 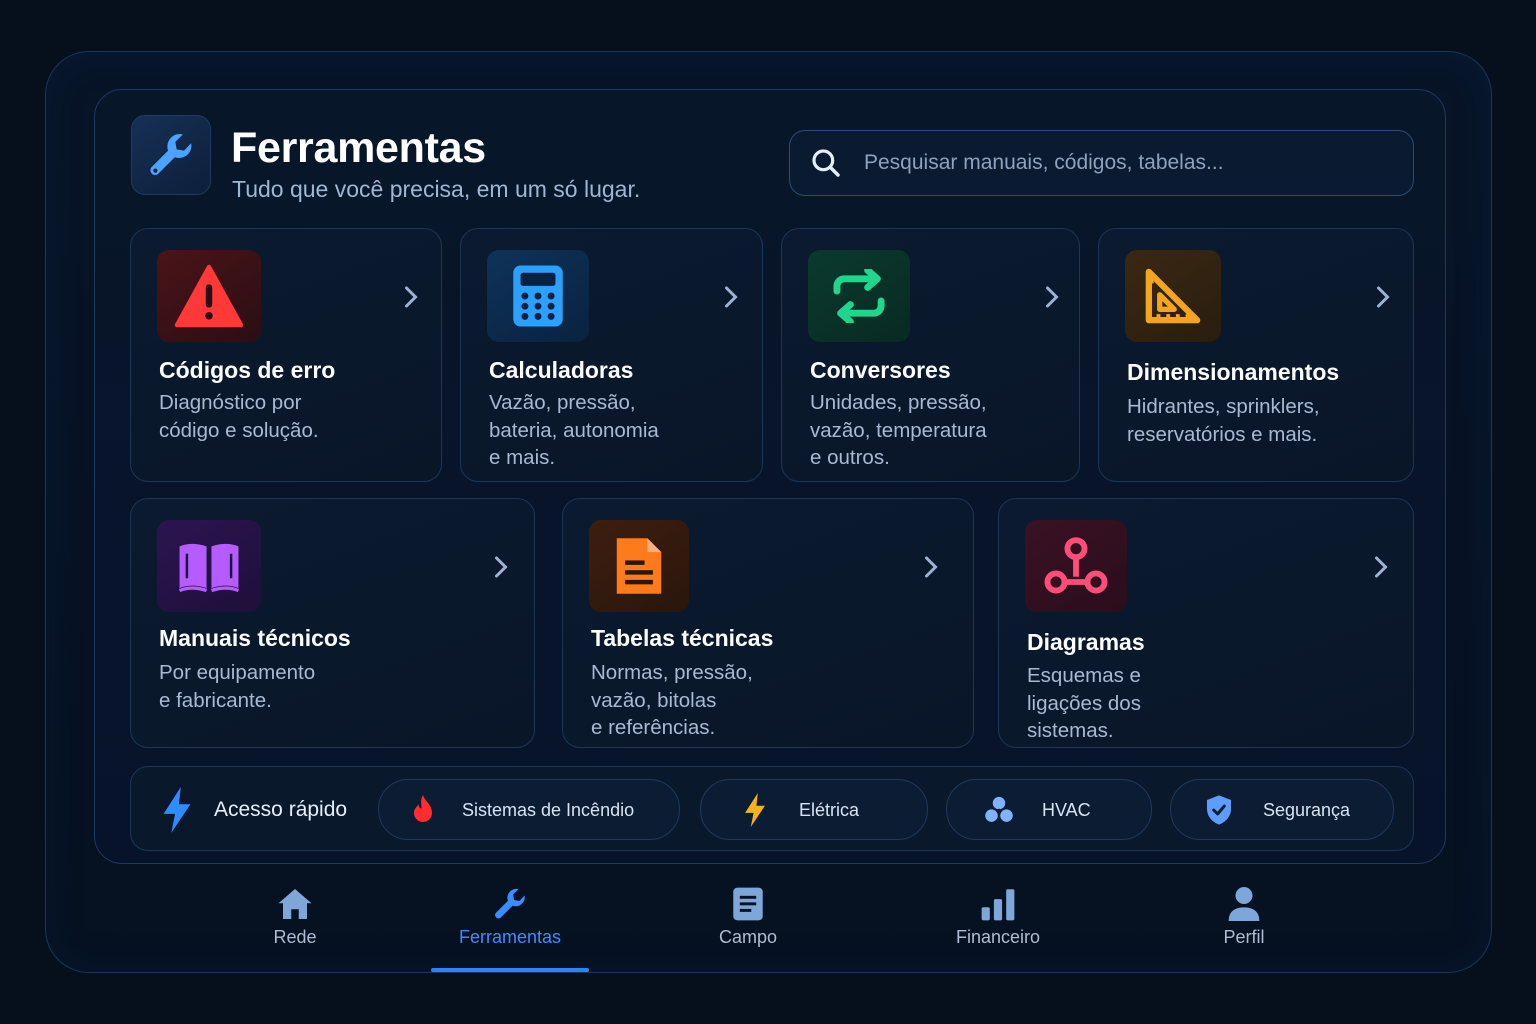 What do you see at coordinates (295, 937) in the screenshot?
I see `nav-label: Rede` at bounding box center [295, 937].